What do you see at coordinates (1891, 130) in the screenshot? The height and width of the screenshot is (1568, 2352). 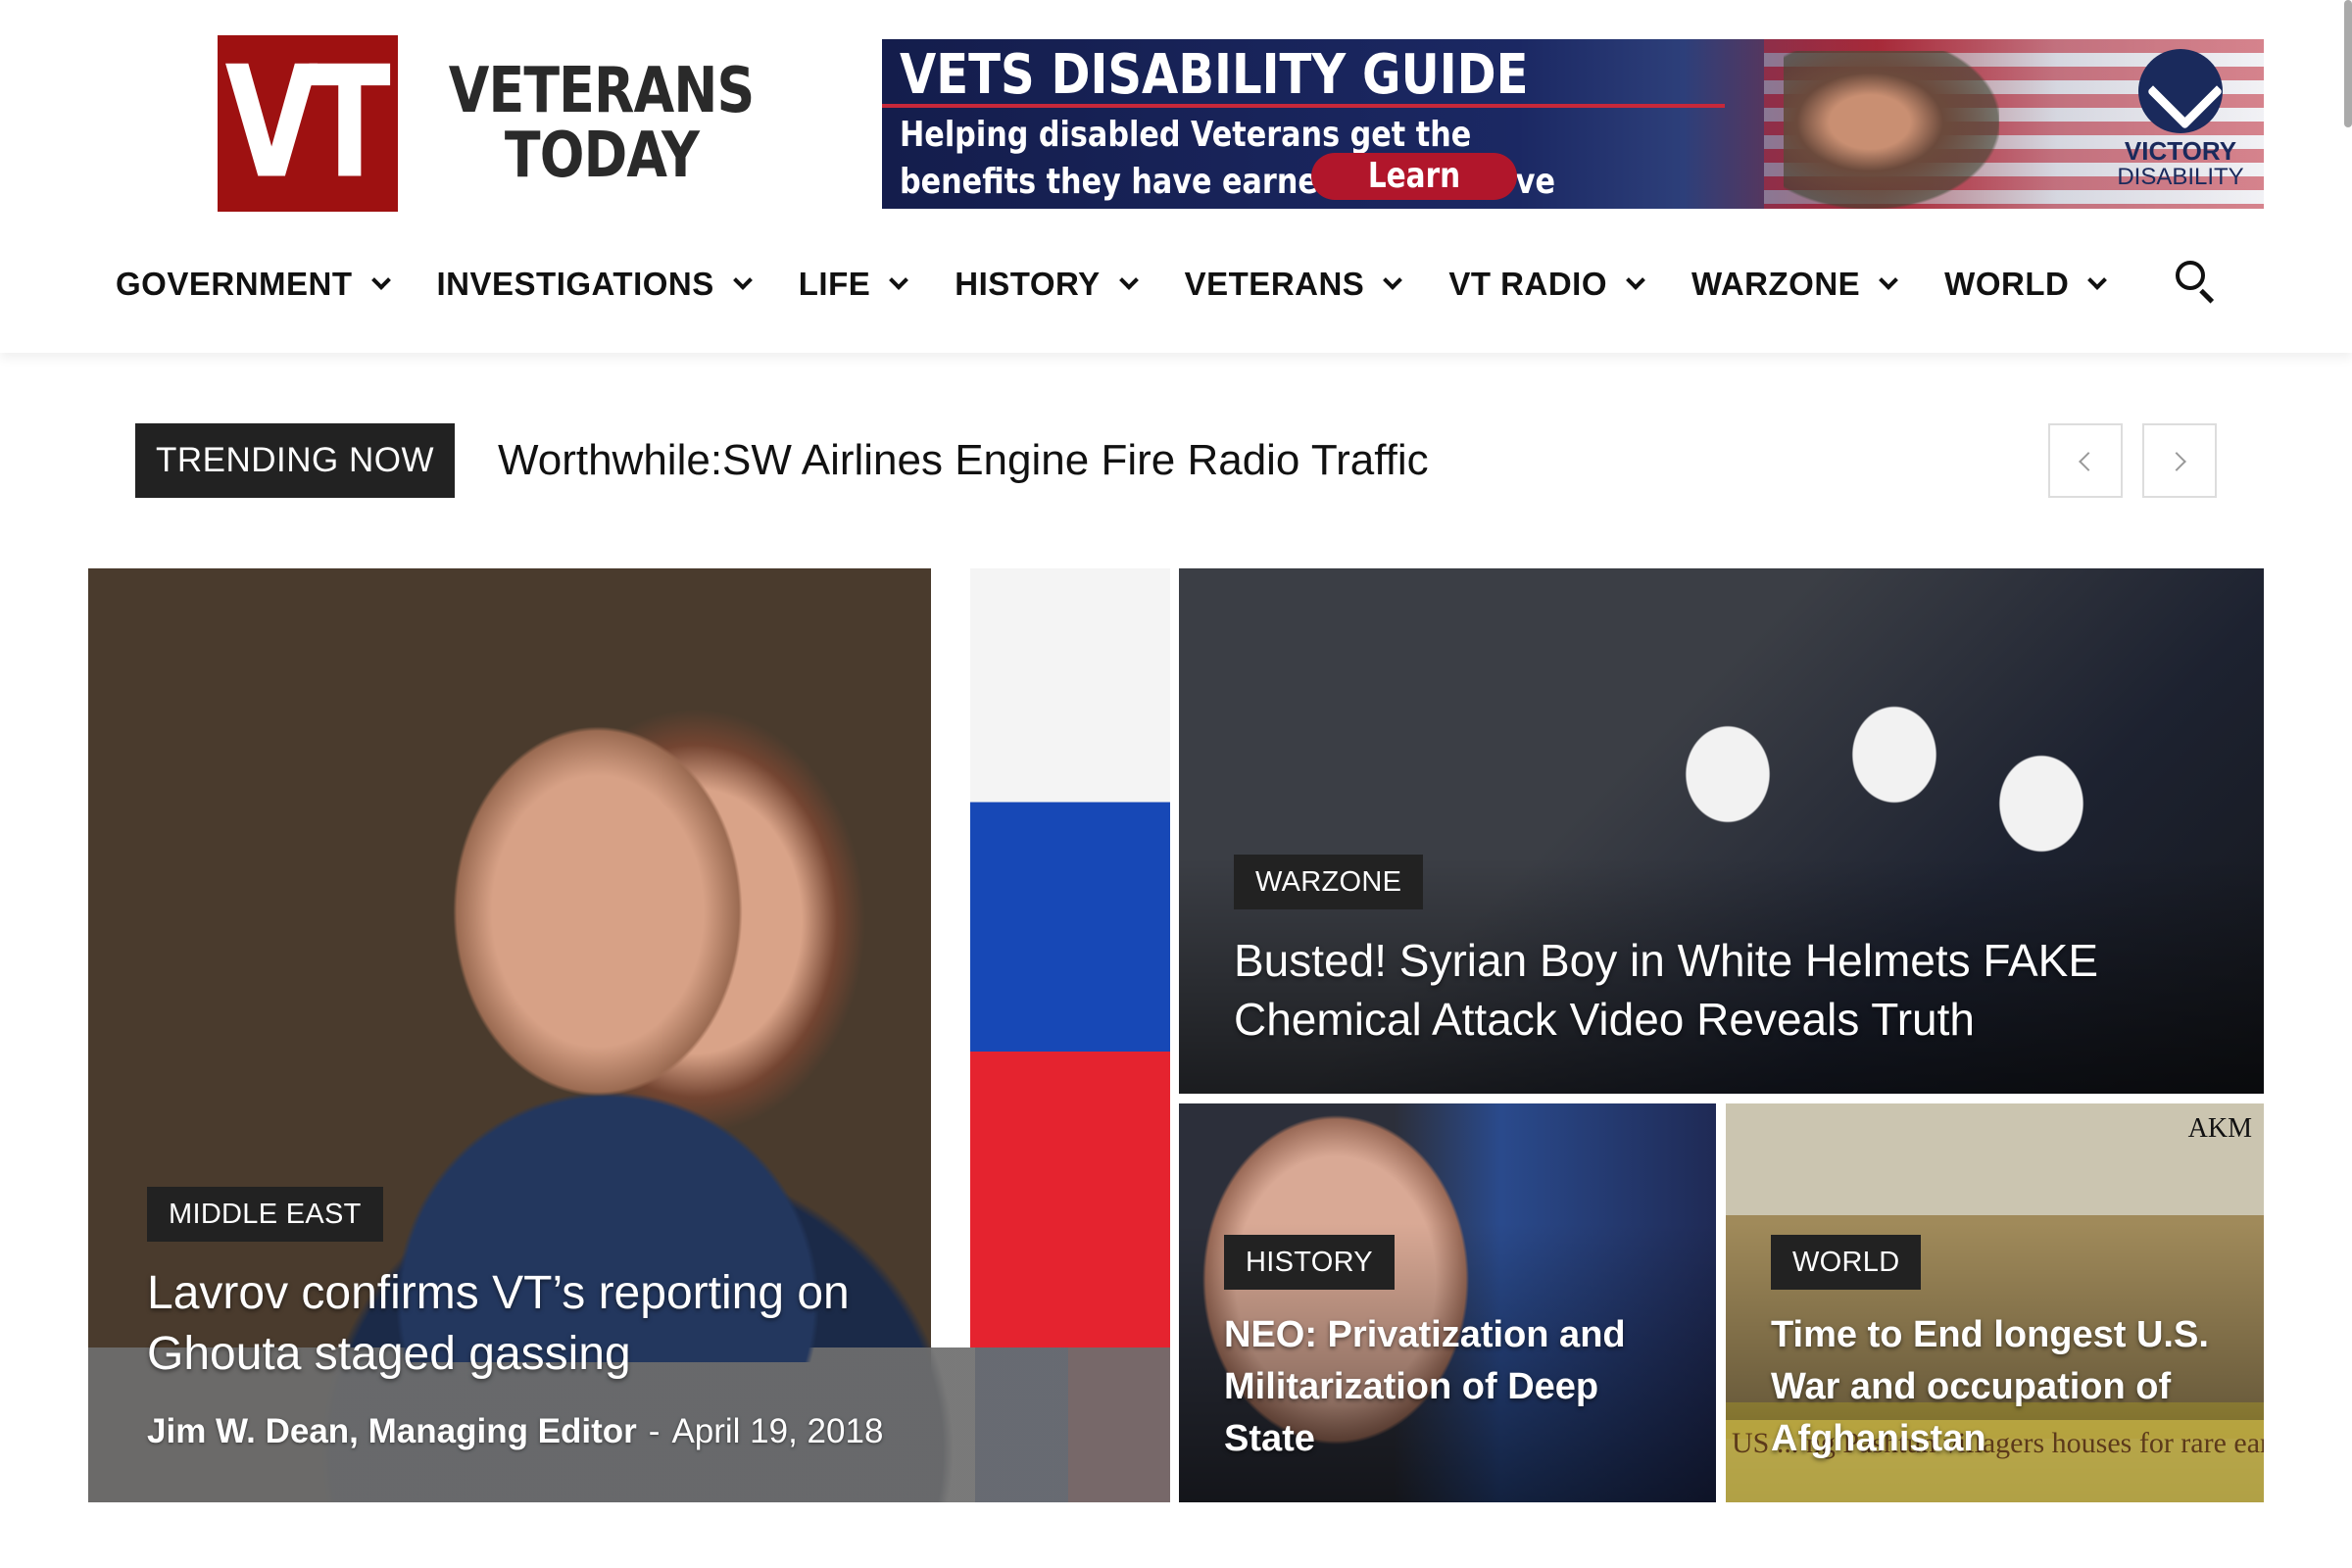 I see `ad-family-photo` at bounding box center [1891, 130].